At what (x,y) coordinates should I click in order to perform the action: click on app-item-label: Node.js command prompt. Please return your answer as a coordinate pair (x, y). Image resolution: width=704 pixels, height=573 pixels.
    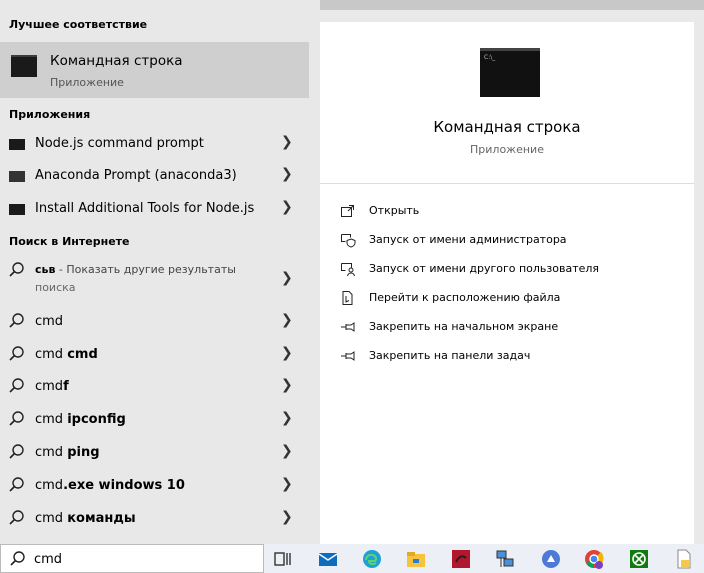
    Looking at the image, I should click on (119, 143).